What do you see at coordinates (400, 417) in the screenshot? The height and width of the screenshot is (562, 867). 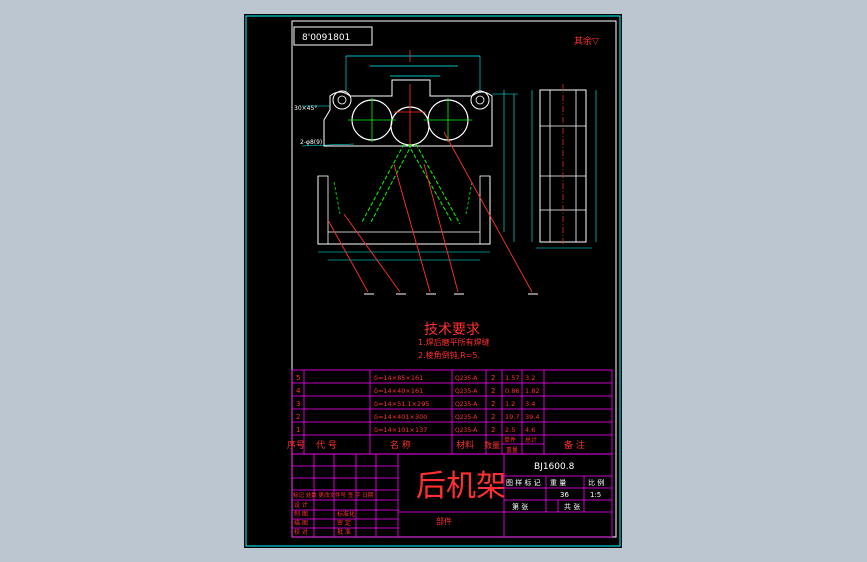 I see `parts-cell-name: δ=14×401×300` at bounding box center [400, 417].